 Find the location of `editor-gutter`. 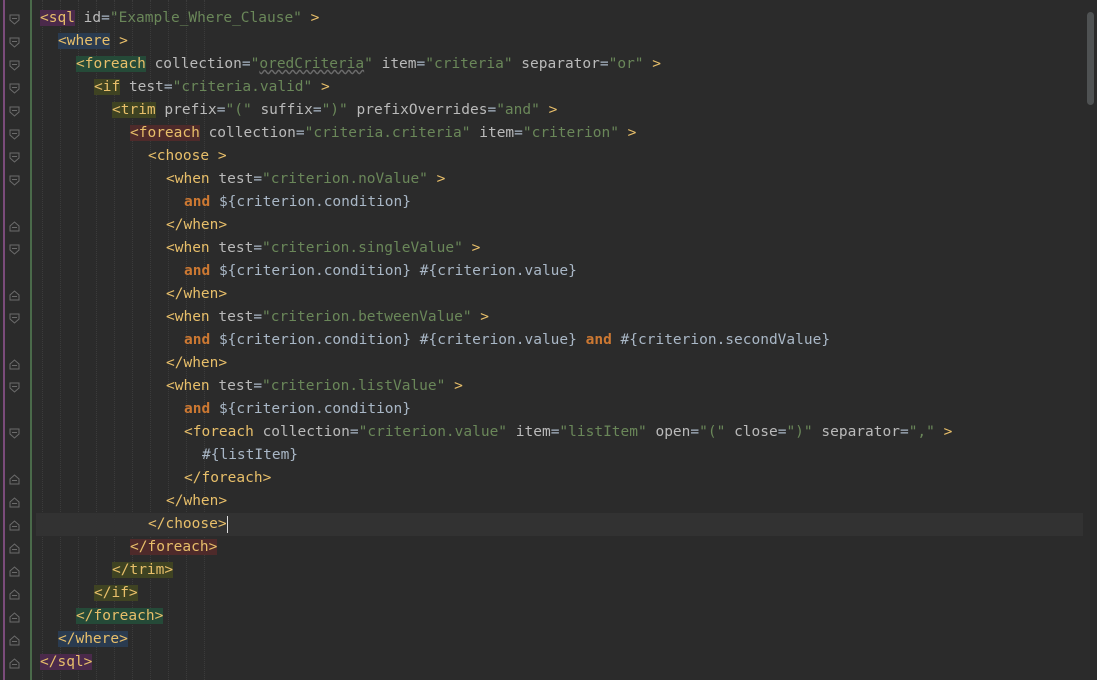

editor-gutter is located at coordinates (18, 340).